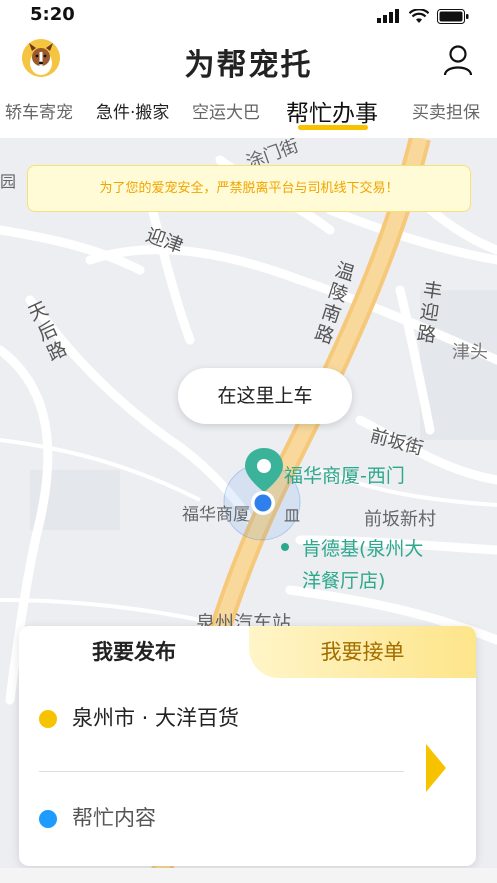  I want to click on app-header: 为帮宠托, so click(248, 61).